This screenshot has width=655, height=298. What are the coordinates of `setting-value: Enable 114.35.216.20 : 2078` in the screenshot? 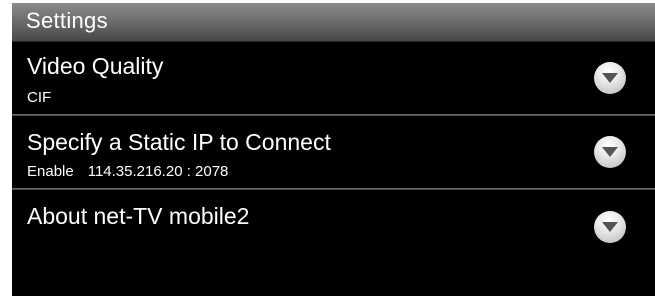 It's located at (127, 172).